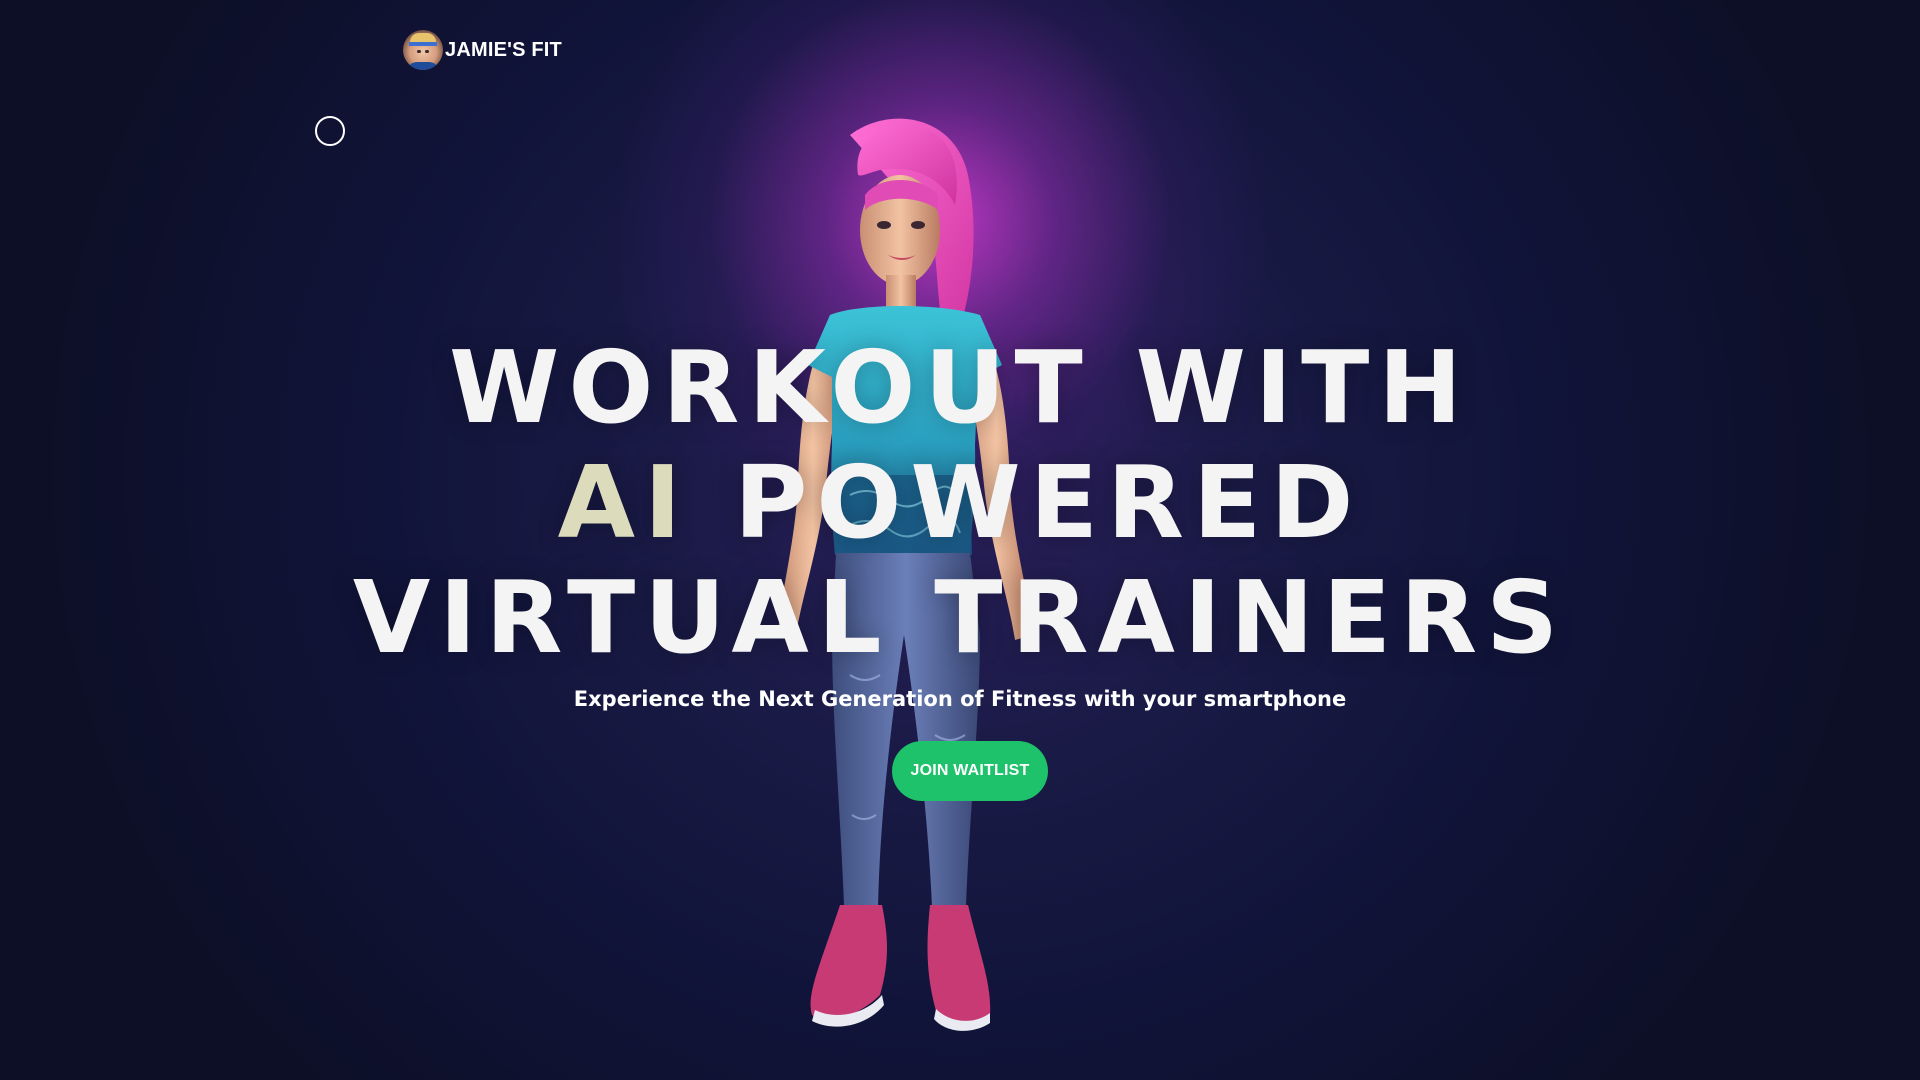 The image size is (1920, 1080). What do you see at coordinates (624, 502) in the screenshot?
I see `hero-title-accent: AI` at bounding box center [624, 502].